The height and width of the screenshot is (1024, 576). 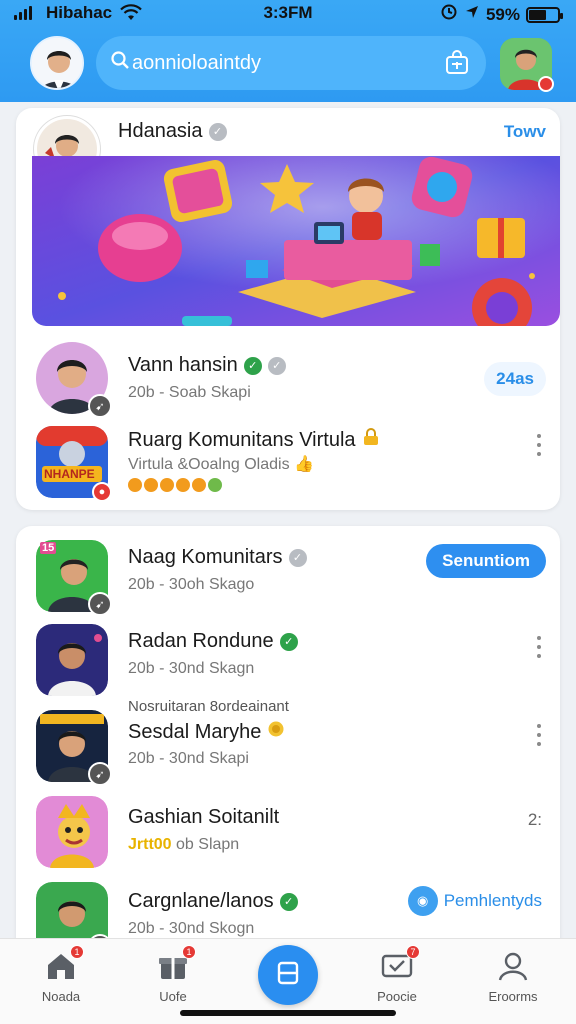 What do you see at coordinates (288, 836) in the screenshot?
I see `list-item: Gashian Soitanilt Jrtt00 ob Slapn 2:` at bounding box center [288, 836].